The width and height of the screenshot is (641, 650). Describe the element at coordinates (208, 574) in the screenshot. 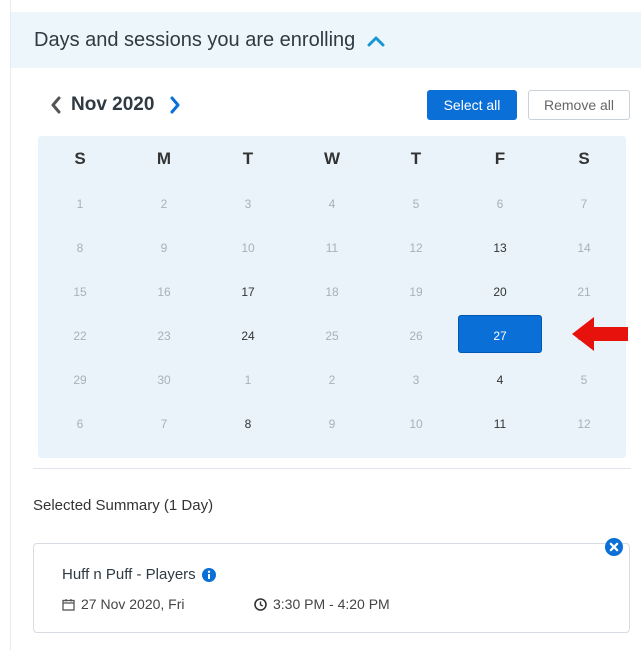

I see `info-icon` at that location.